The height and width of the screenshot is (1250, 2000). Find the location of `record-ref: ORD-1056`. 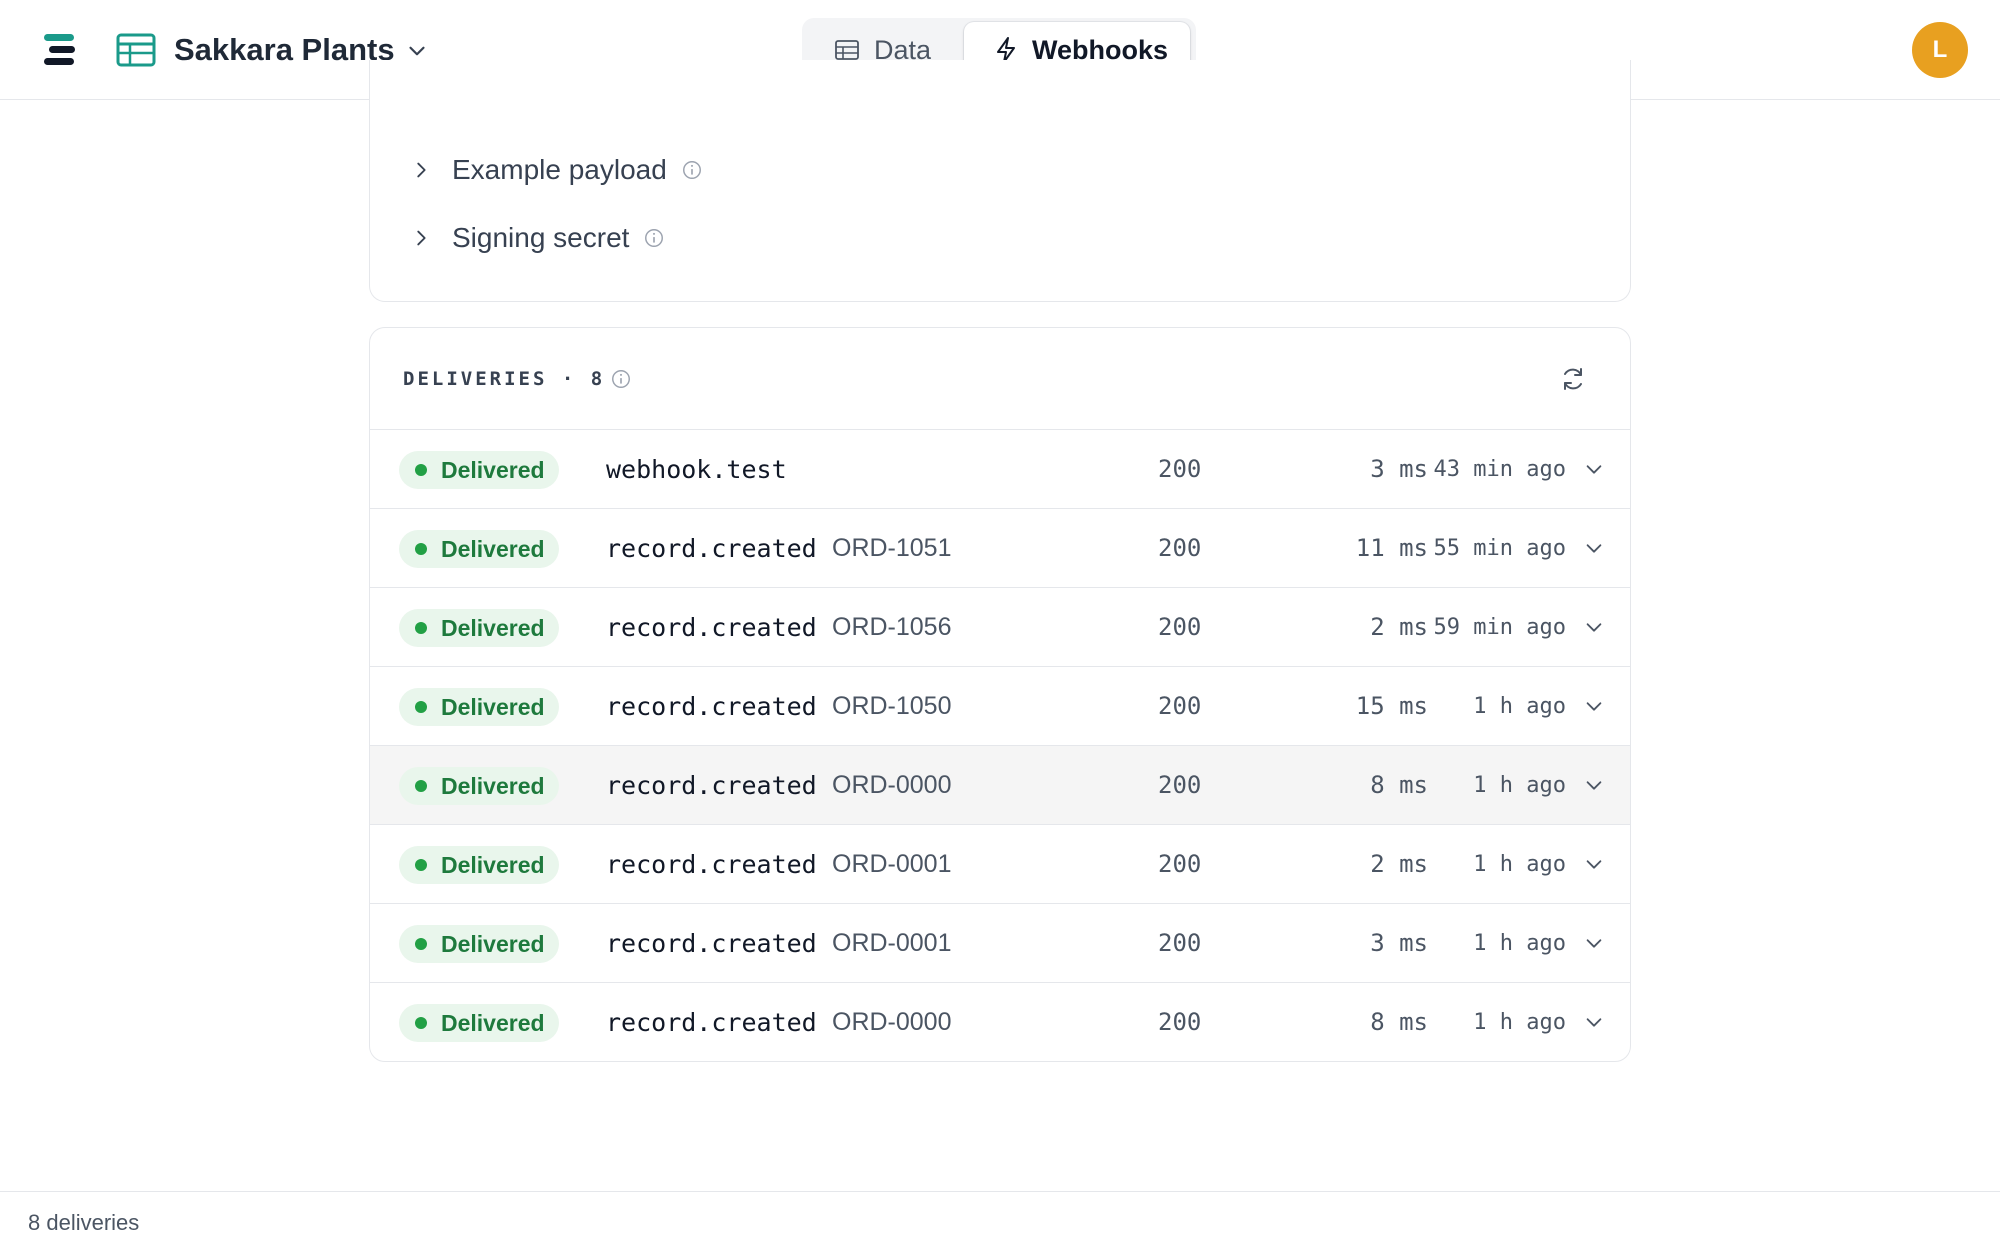

record-ref: ORD-1056 is located at coordinates (892, 627).